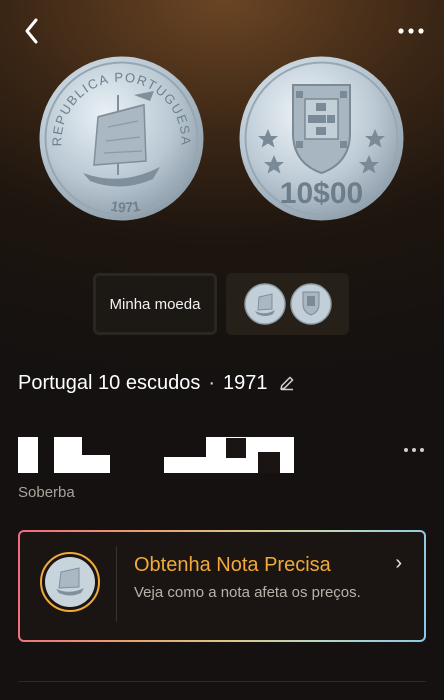  What do you see at coordinates (232, 565) in the screenshot?
I see `card-title: Obtenha Nota Precisa` at bounding box center [232, 565].